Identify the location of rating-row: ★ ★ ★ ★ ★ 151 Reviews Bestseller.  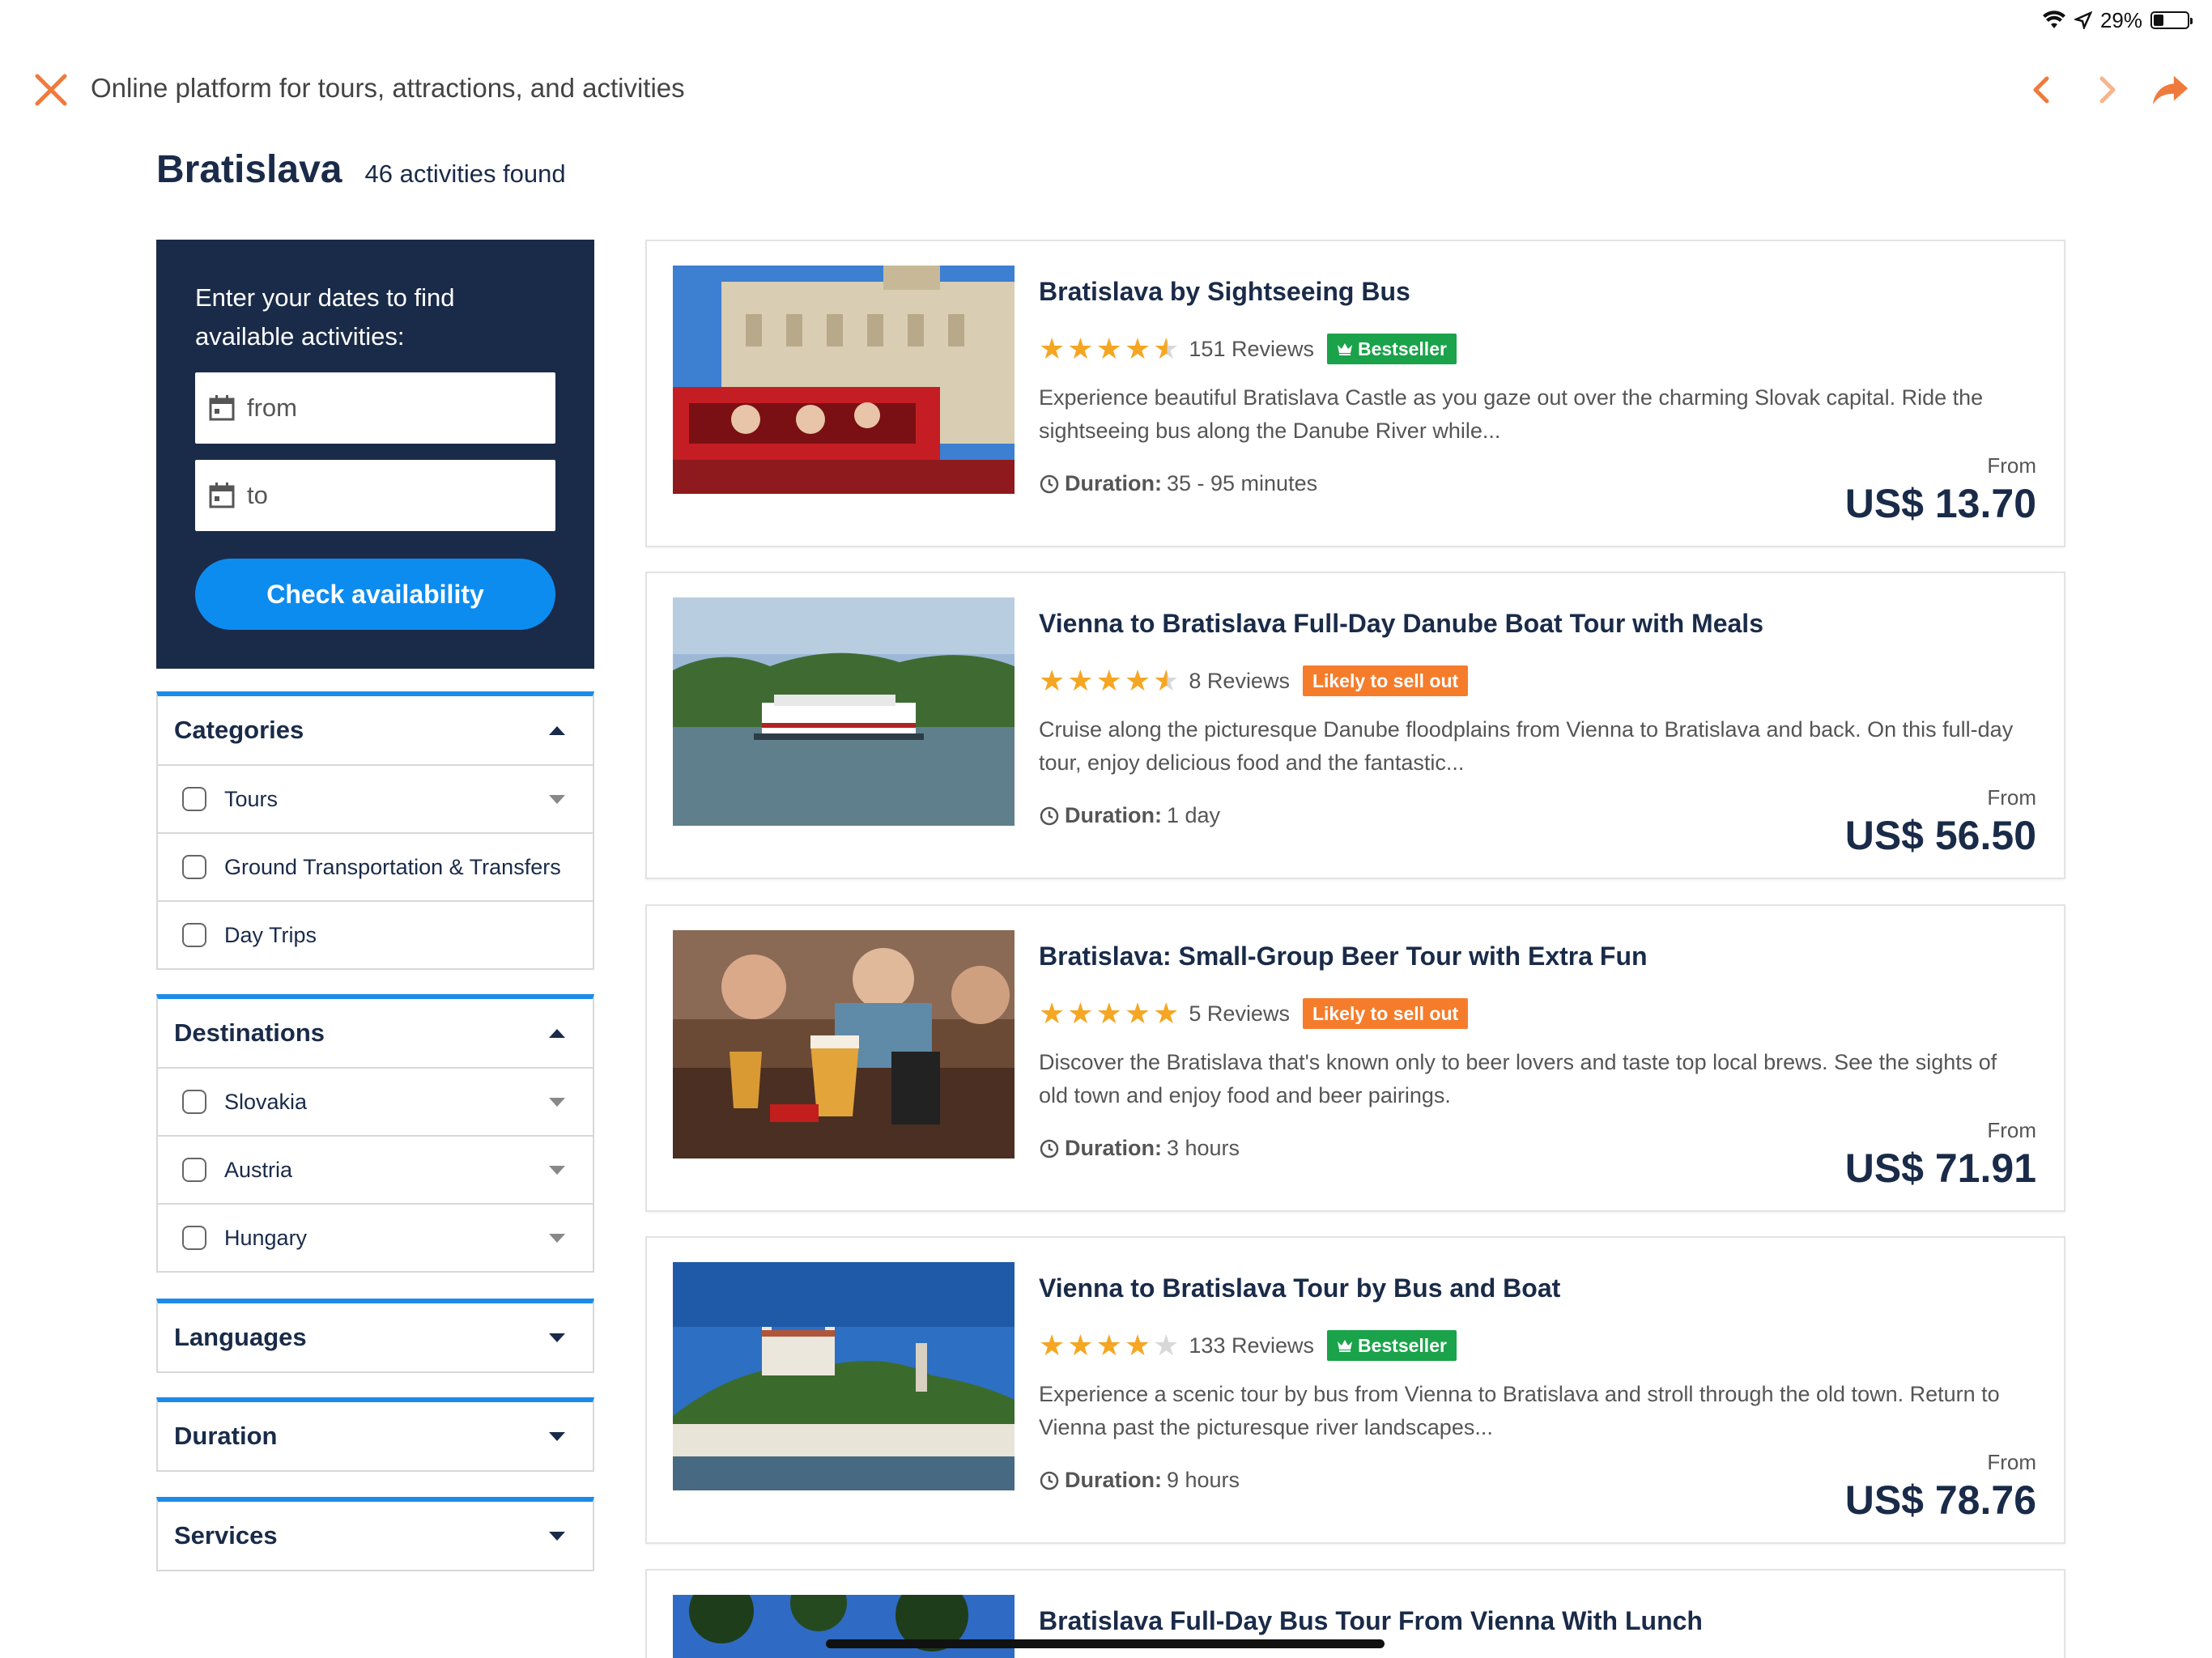
(1538, 349).